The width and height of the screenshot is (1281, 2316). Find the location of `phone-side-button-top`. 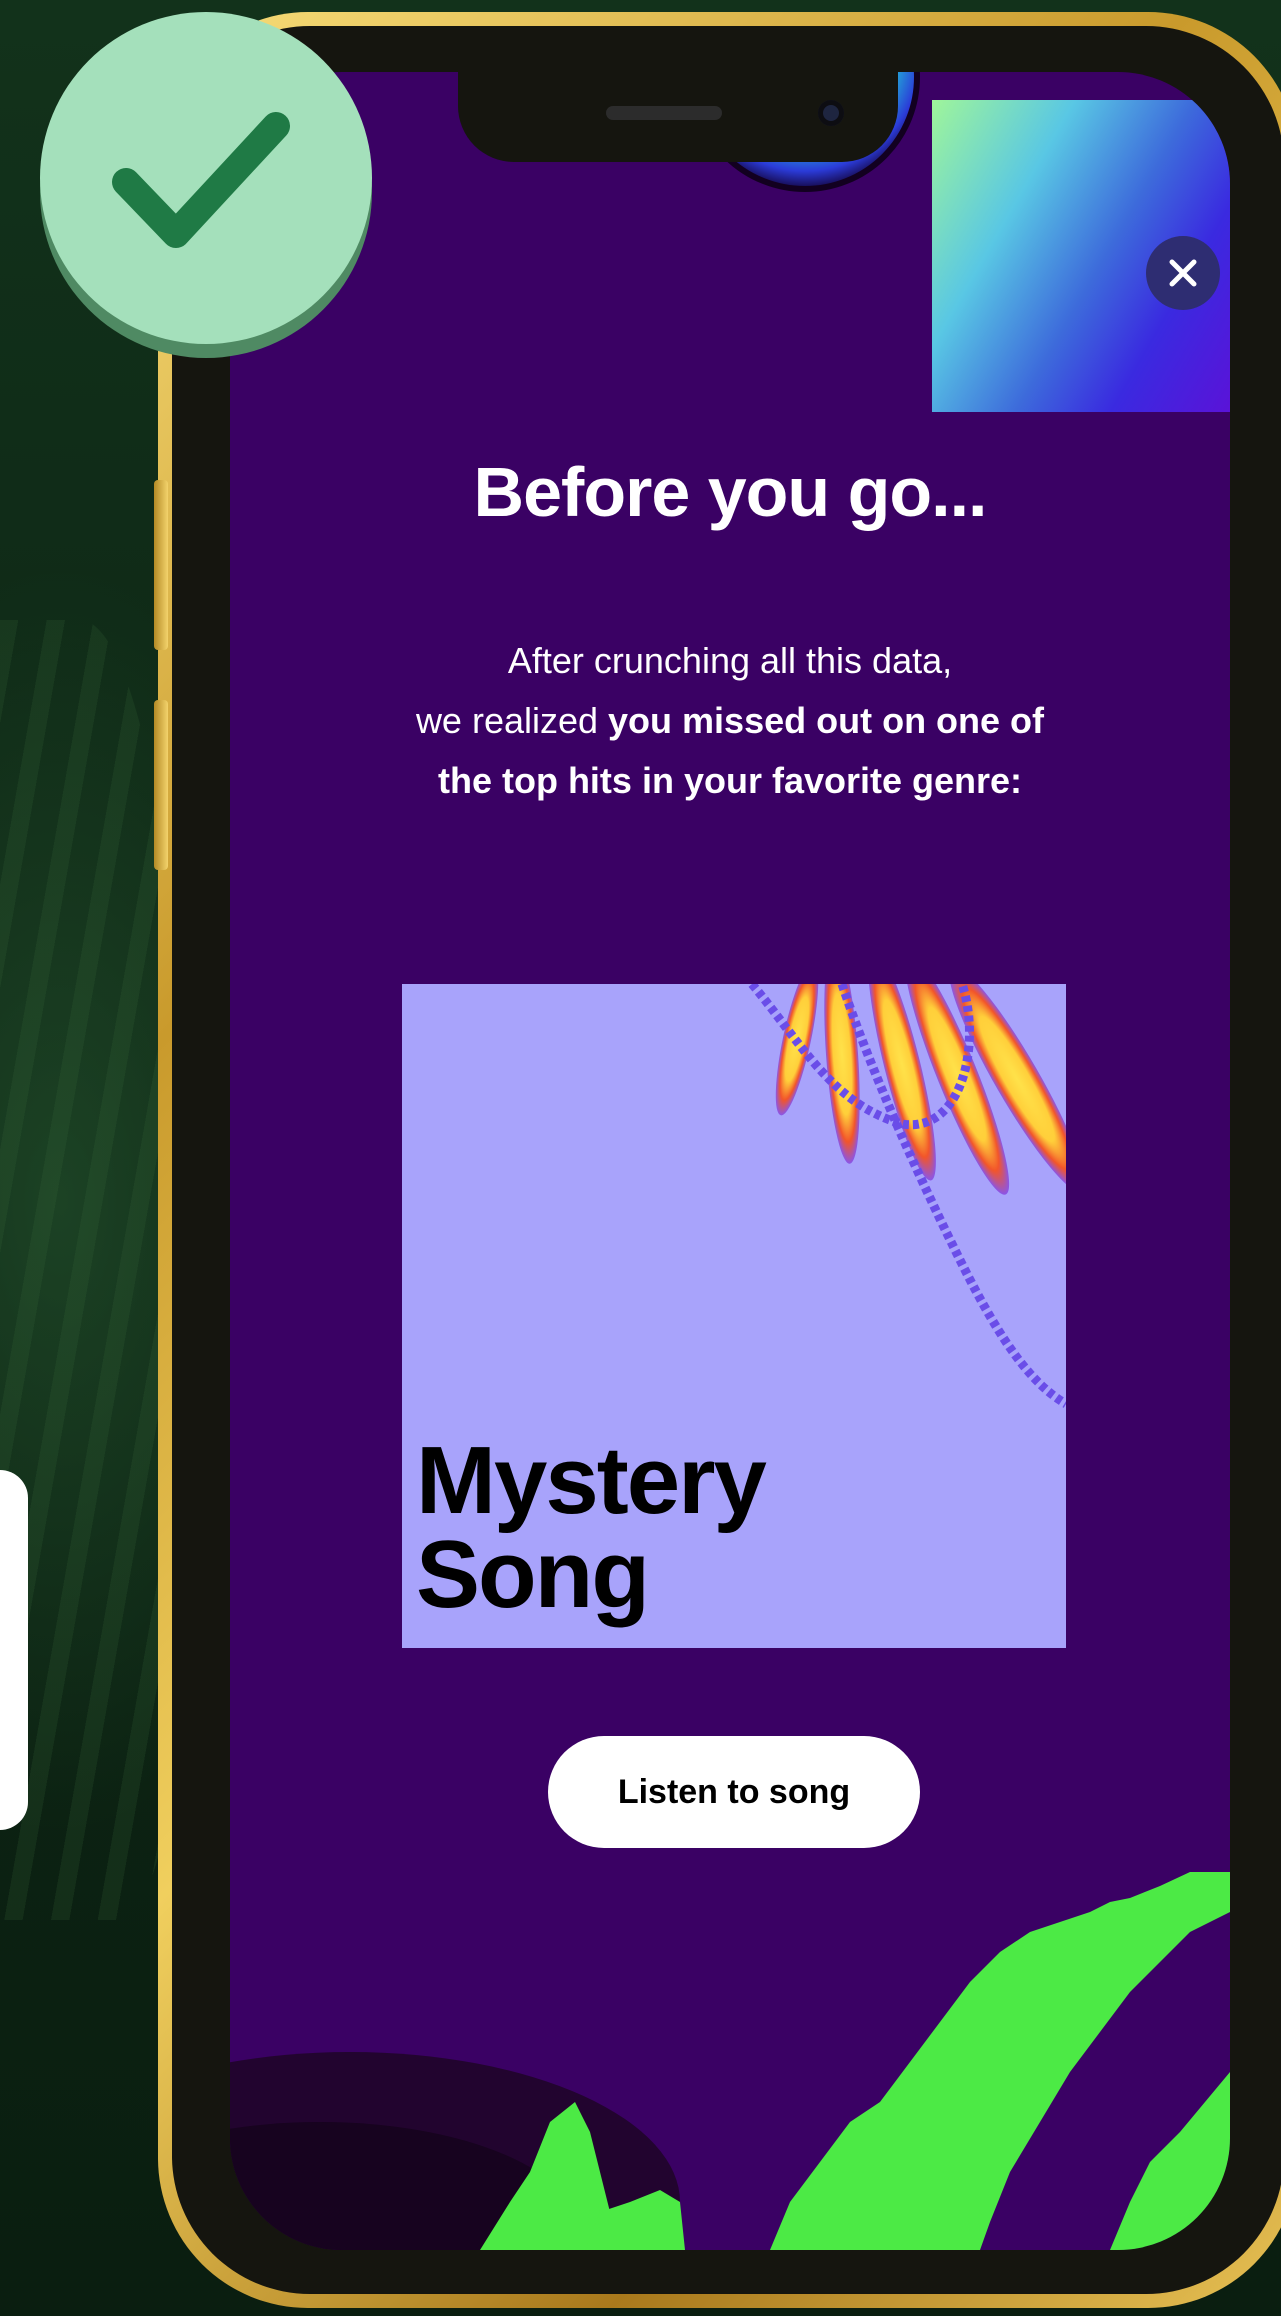

phone-side-button-top is located at coordinates (161, 565).